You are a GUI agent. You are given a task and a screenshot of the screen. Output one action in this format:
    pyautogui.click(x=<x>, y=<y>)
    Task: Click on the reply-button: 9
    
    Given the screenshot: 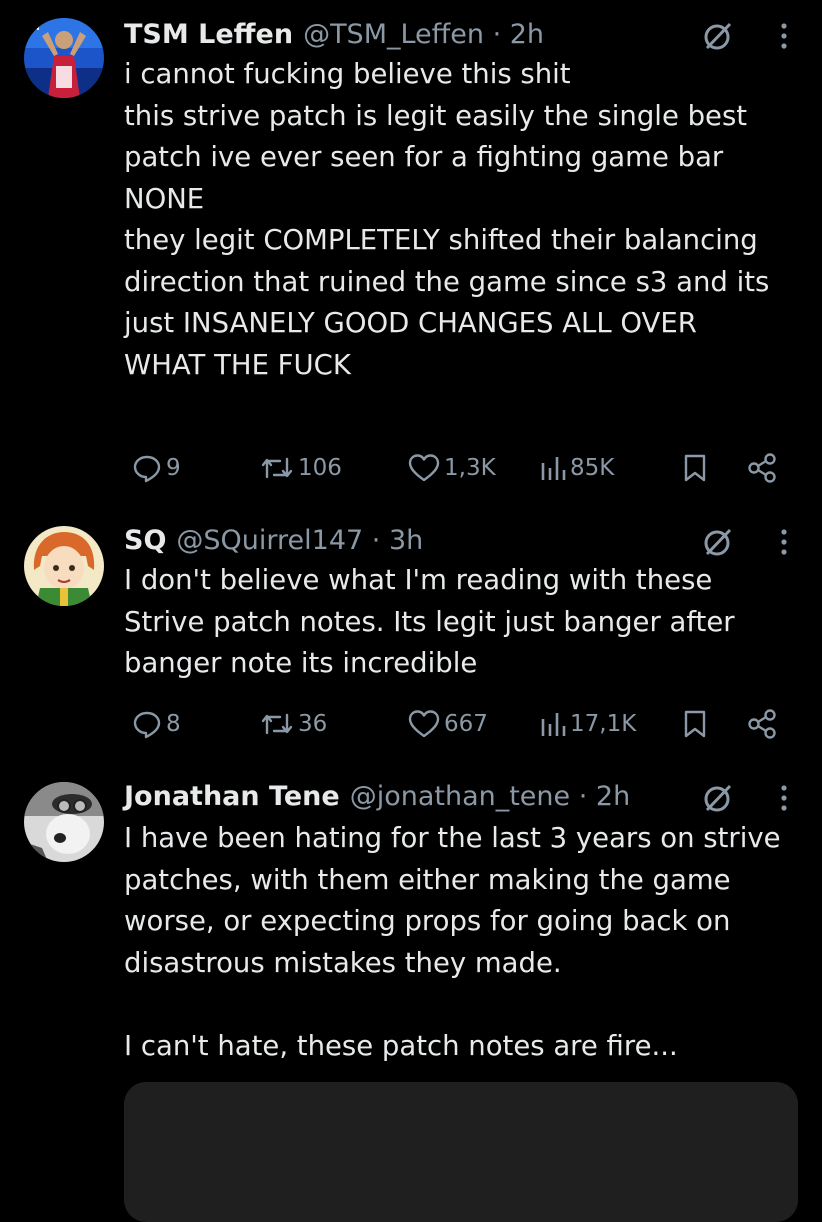 What is the action you would take?
    pyautogui.click(x=156, y=468)
    